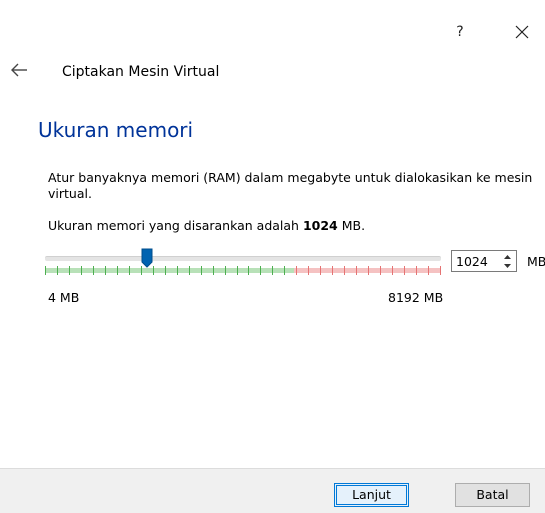  Describe the element at coordinates (141, 72) in the screenshot. I see `wizard-title: Ciptakan Mesin Virtual` at that location.